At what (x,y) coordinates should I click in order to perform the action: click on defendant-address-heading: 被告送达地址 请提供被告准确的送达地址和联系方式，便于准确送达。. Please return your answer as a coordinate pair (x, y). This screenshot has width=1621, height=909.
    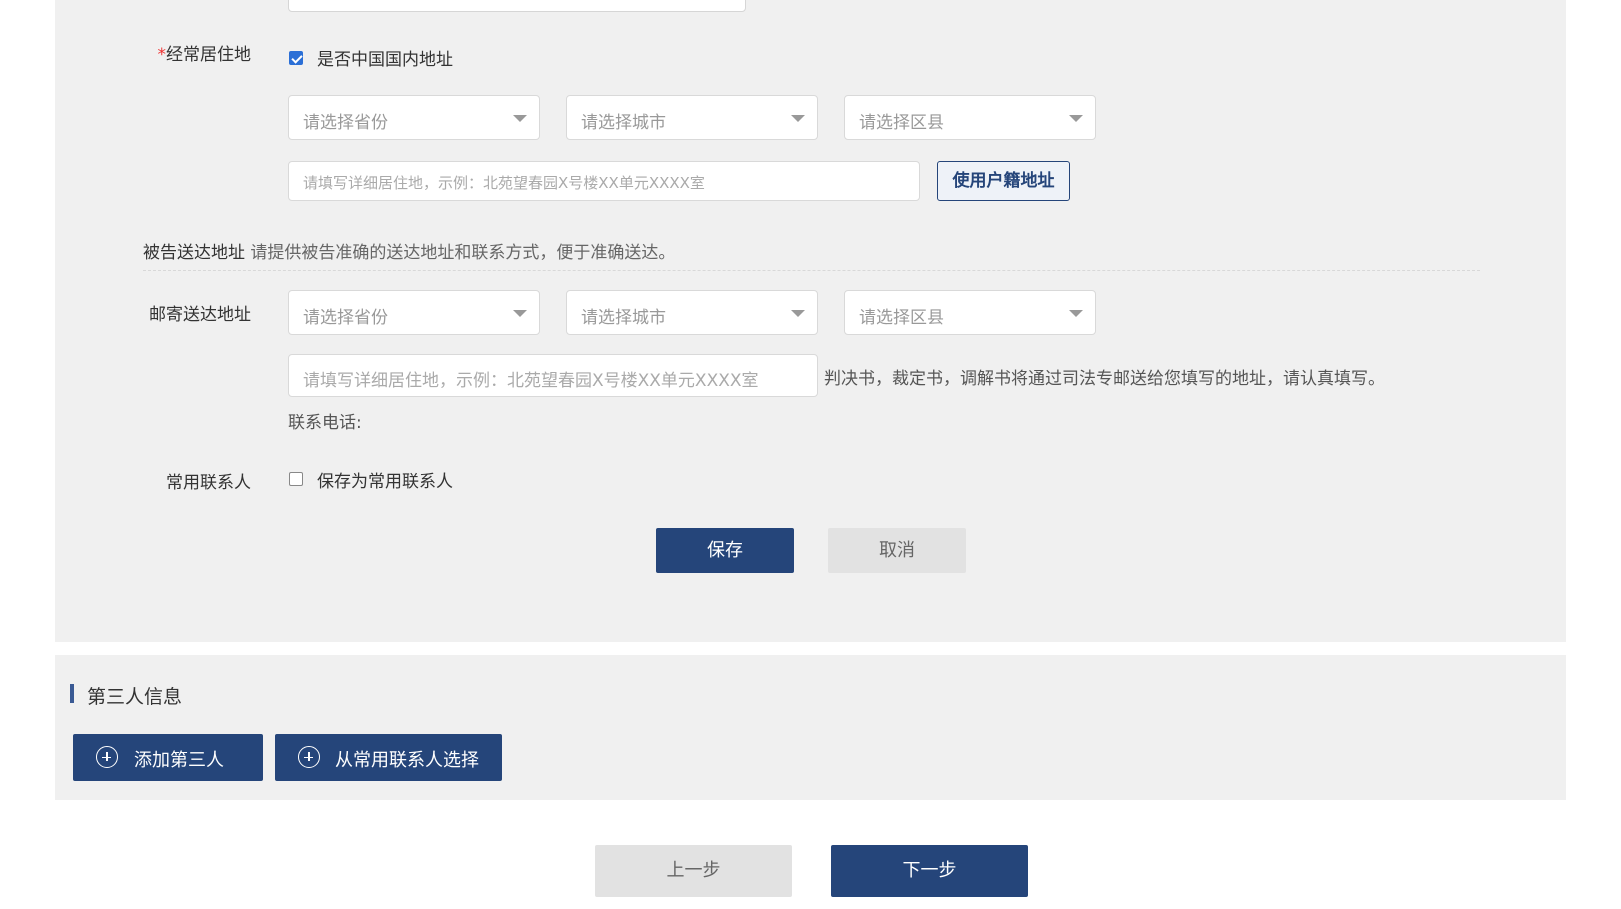
    Looking at the image, I should click on (409, 250).